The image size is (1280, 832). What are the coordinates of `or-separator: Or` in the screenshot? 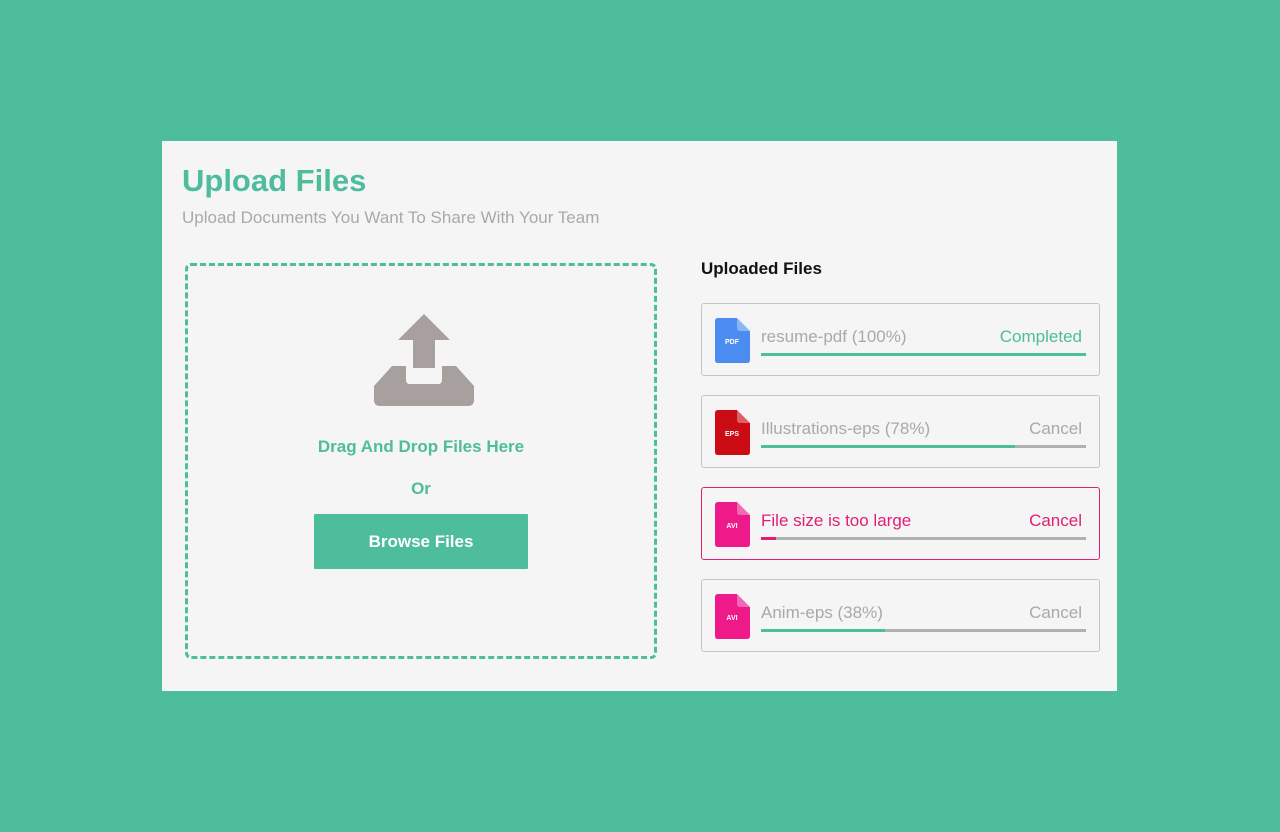 It's located at (421, 488).